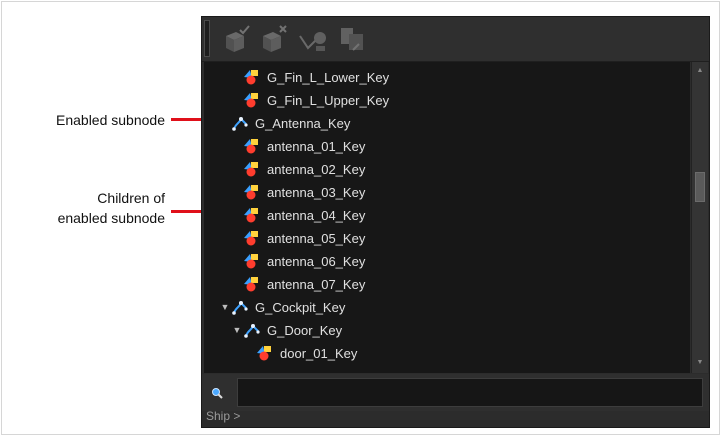 Image resolution: width=723 pixels, height=438 pixels. I want to click on breadcrumb: Ship >, so click(223, 416).